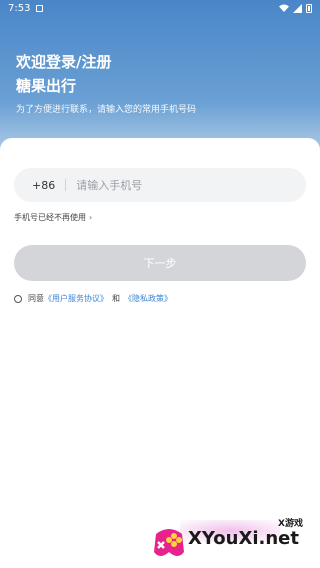 This screenshot has width=320, height=568. Describe the element at coordinates (160, 263) in the screenshot. I see `next-step-button: 下一步` at that location.